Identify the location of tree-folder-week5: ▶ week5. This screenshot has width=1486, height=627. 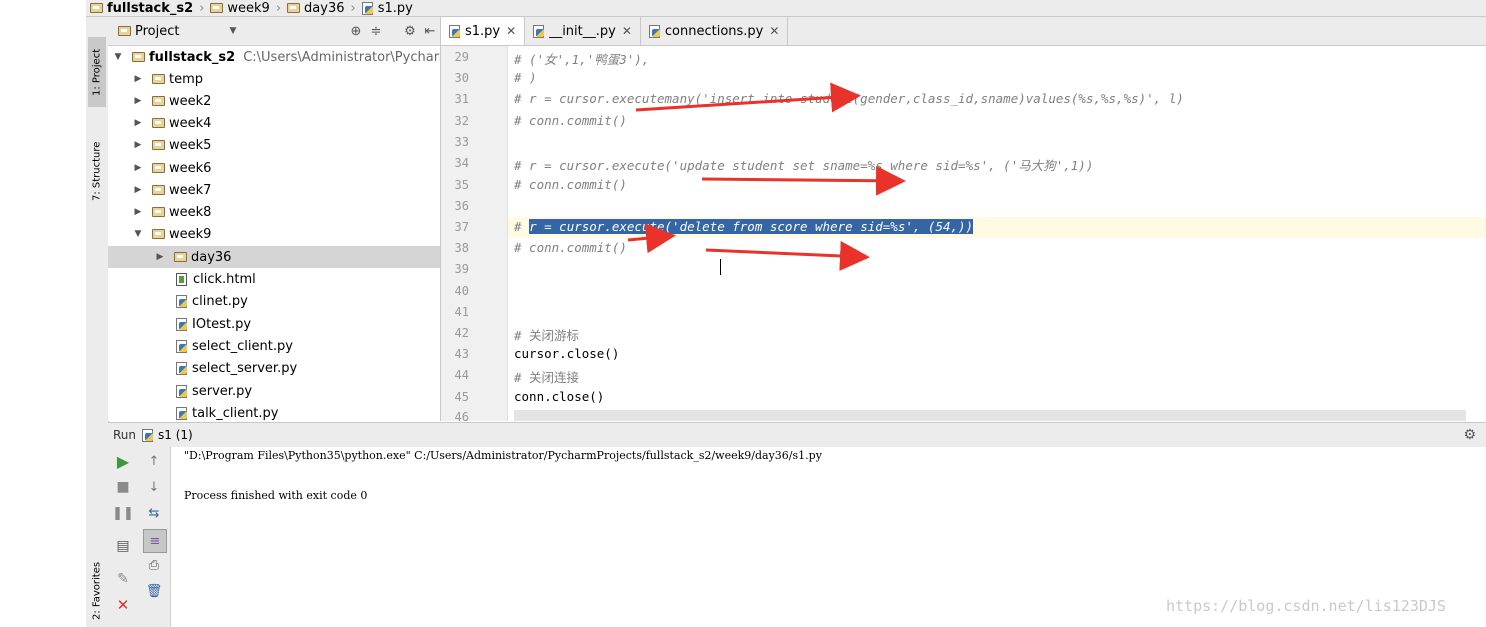
(172, 145).